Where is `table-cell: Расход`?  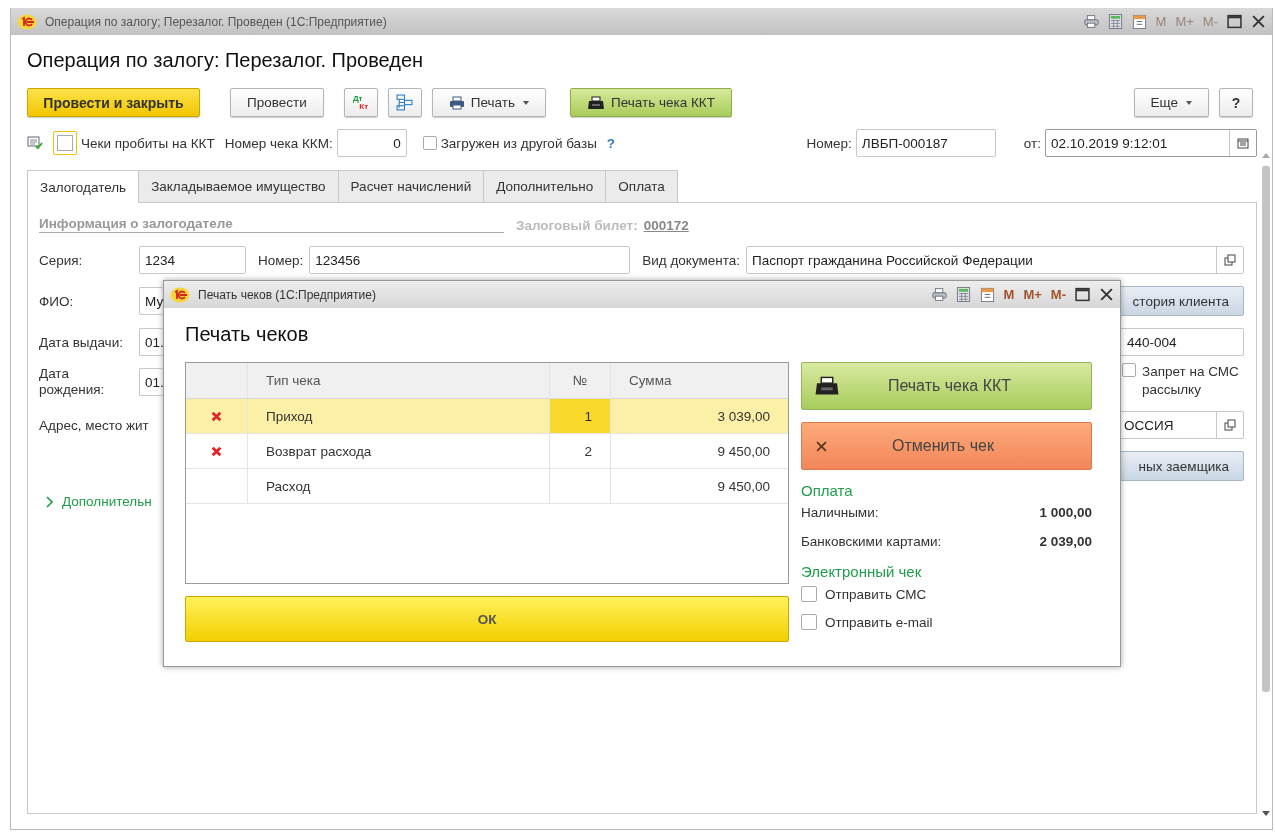 table-cell: Расход is located at coordinates (399, 486).